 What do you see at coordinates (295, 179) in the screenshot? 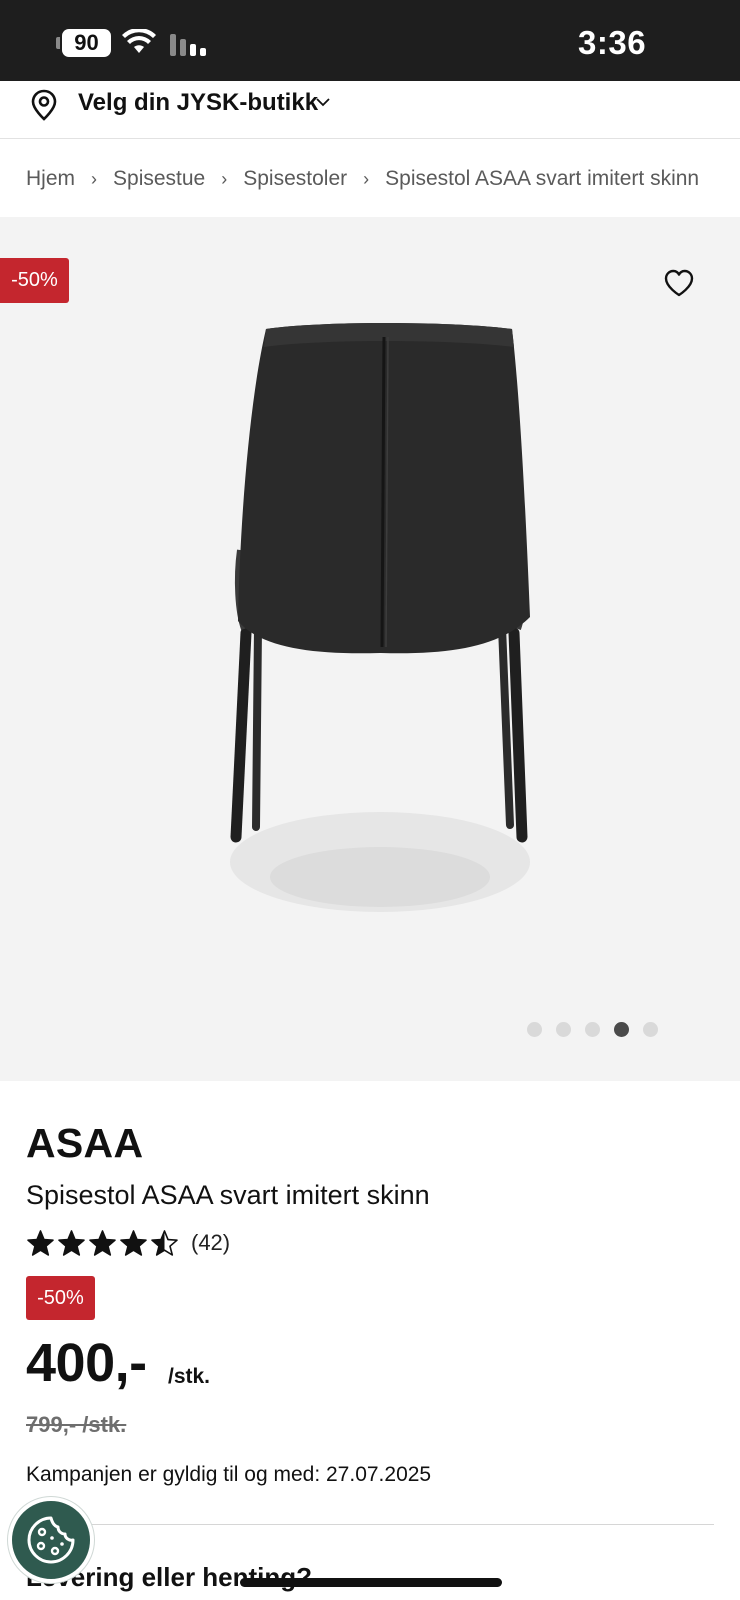
I see `breadcrumb-dining-chairs: Spisestoler` at bounding box center [295, 179].